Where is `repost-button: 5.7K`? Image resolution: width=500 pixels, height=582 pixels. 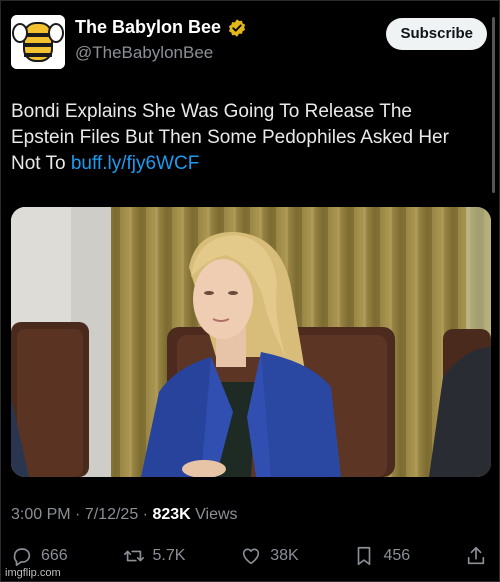 repost-button: 5.7K is located at coordinates (154, 556).